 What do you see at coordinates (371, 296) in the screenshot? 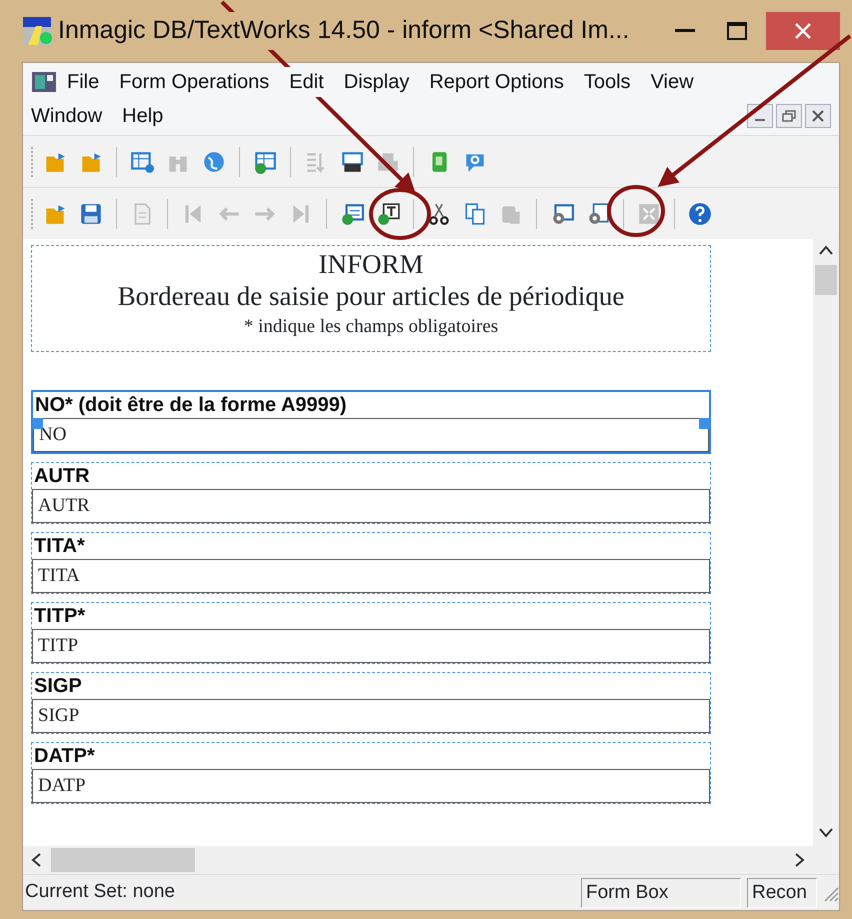
I see `form-subtitle: Bordereau de saisie pour articles de périodique` at bounding box center [371, 296].